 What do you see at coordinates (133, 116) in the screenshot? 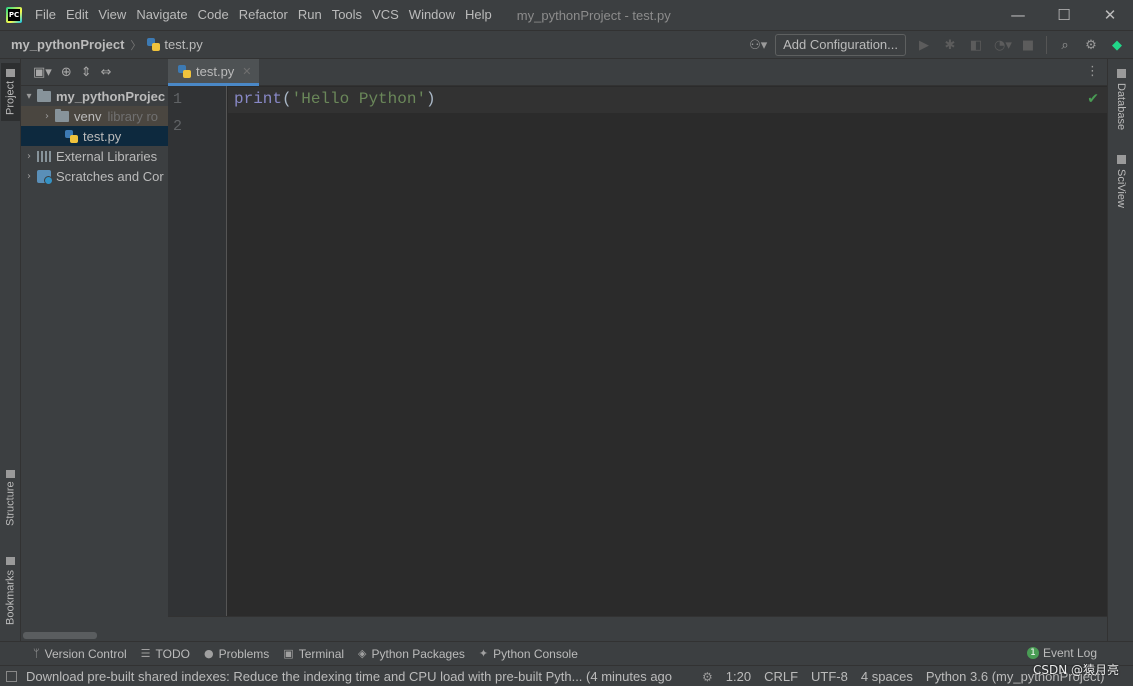
I see `library-root-note: library ro` at bounding box center [133, 116].